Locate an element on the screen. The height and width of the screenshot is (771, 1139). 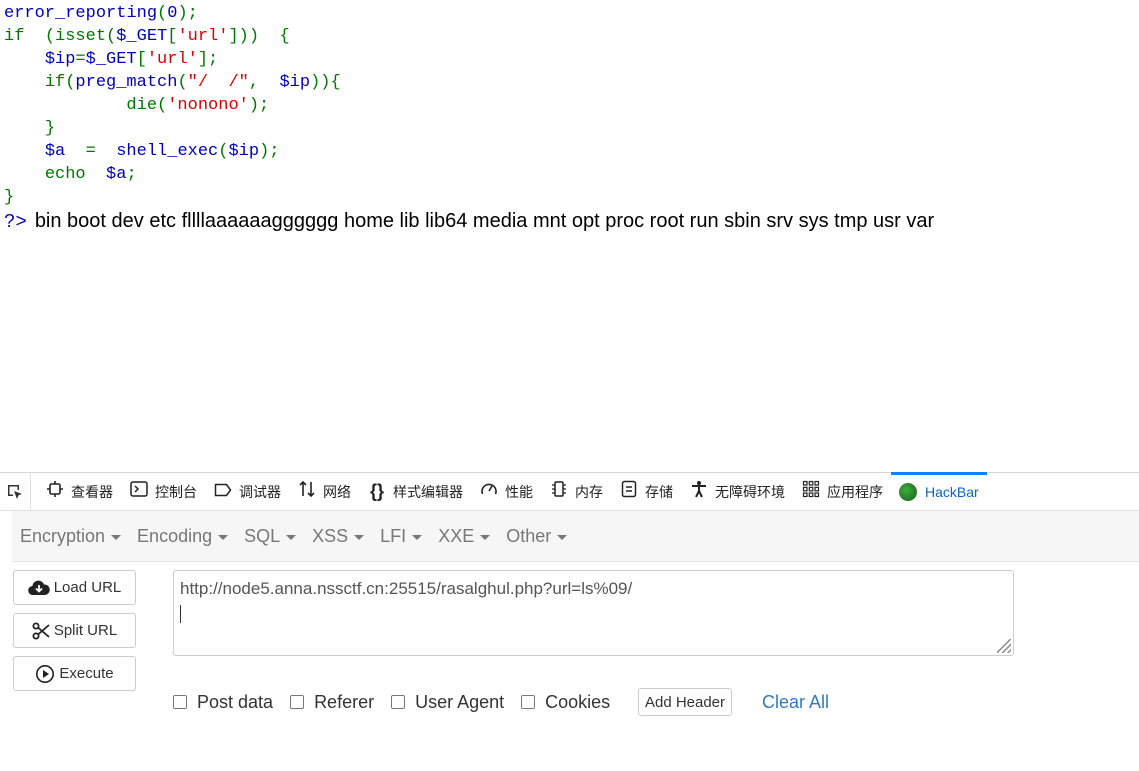
code-line-2: if (isset($_GET['url'])) { is located at coordinates (147, 36).